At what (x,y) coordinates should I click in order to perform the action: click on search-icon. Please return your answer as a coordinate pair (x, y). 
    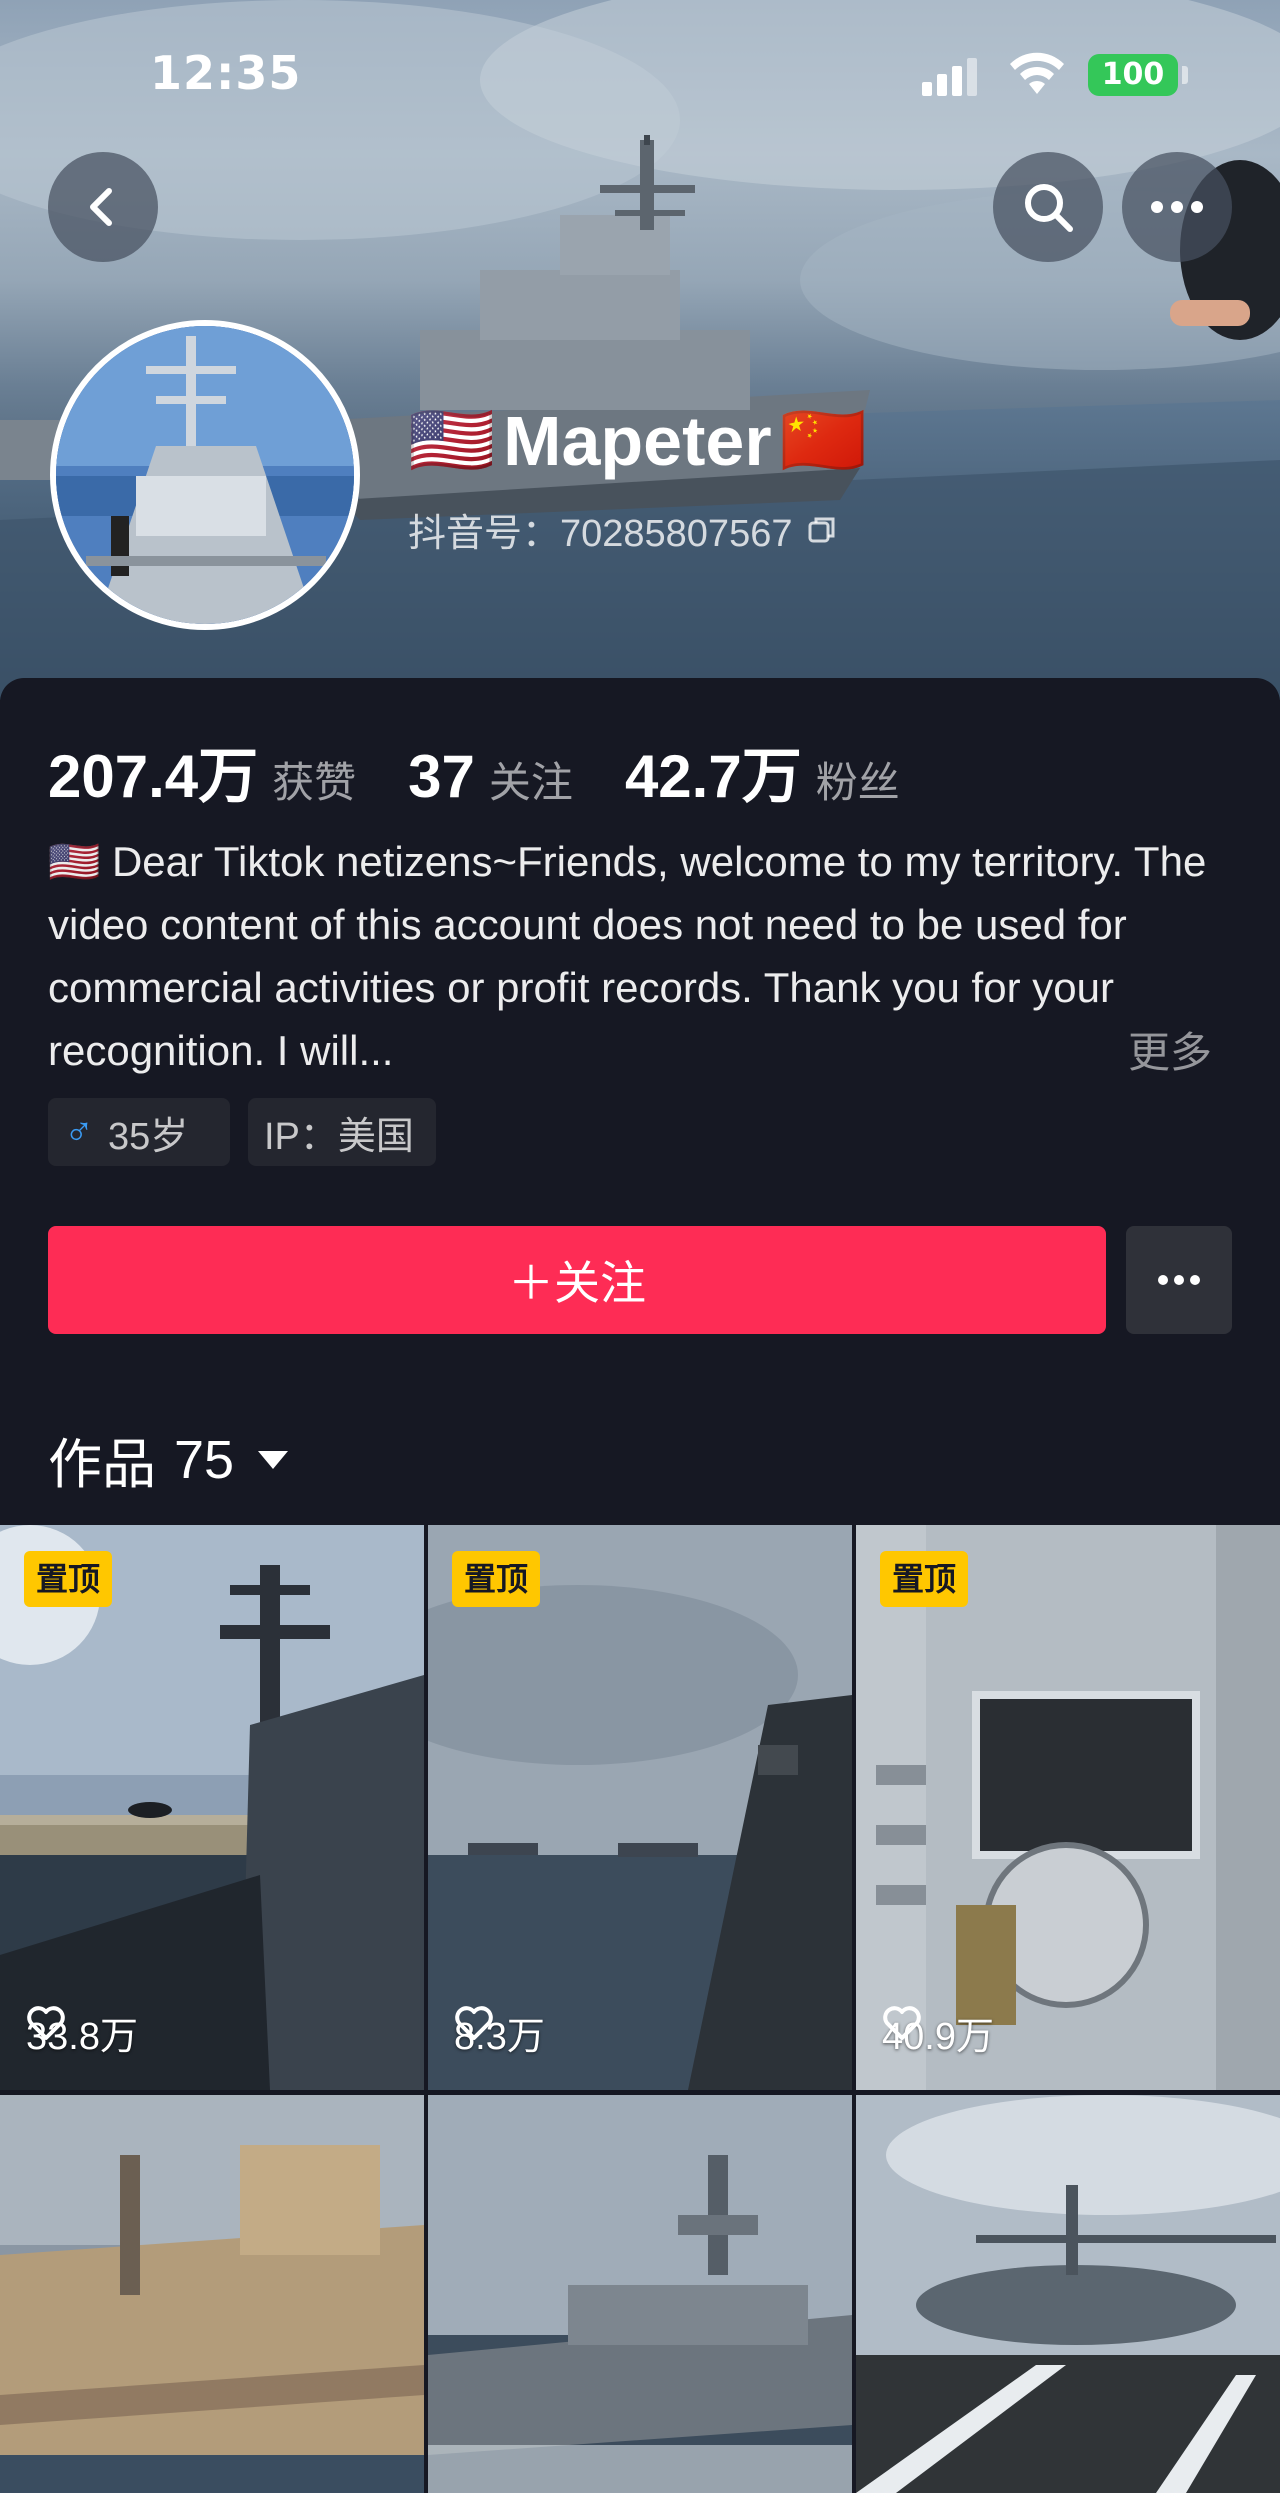
    Looking at the image, I should click on (1049, 208).